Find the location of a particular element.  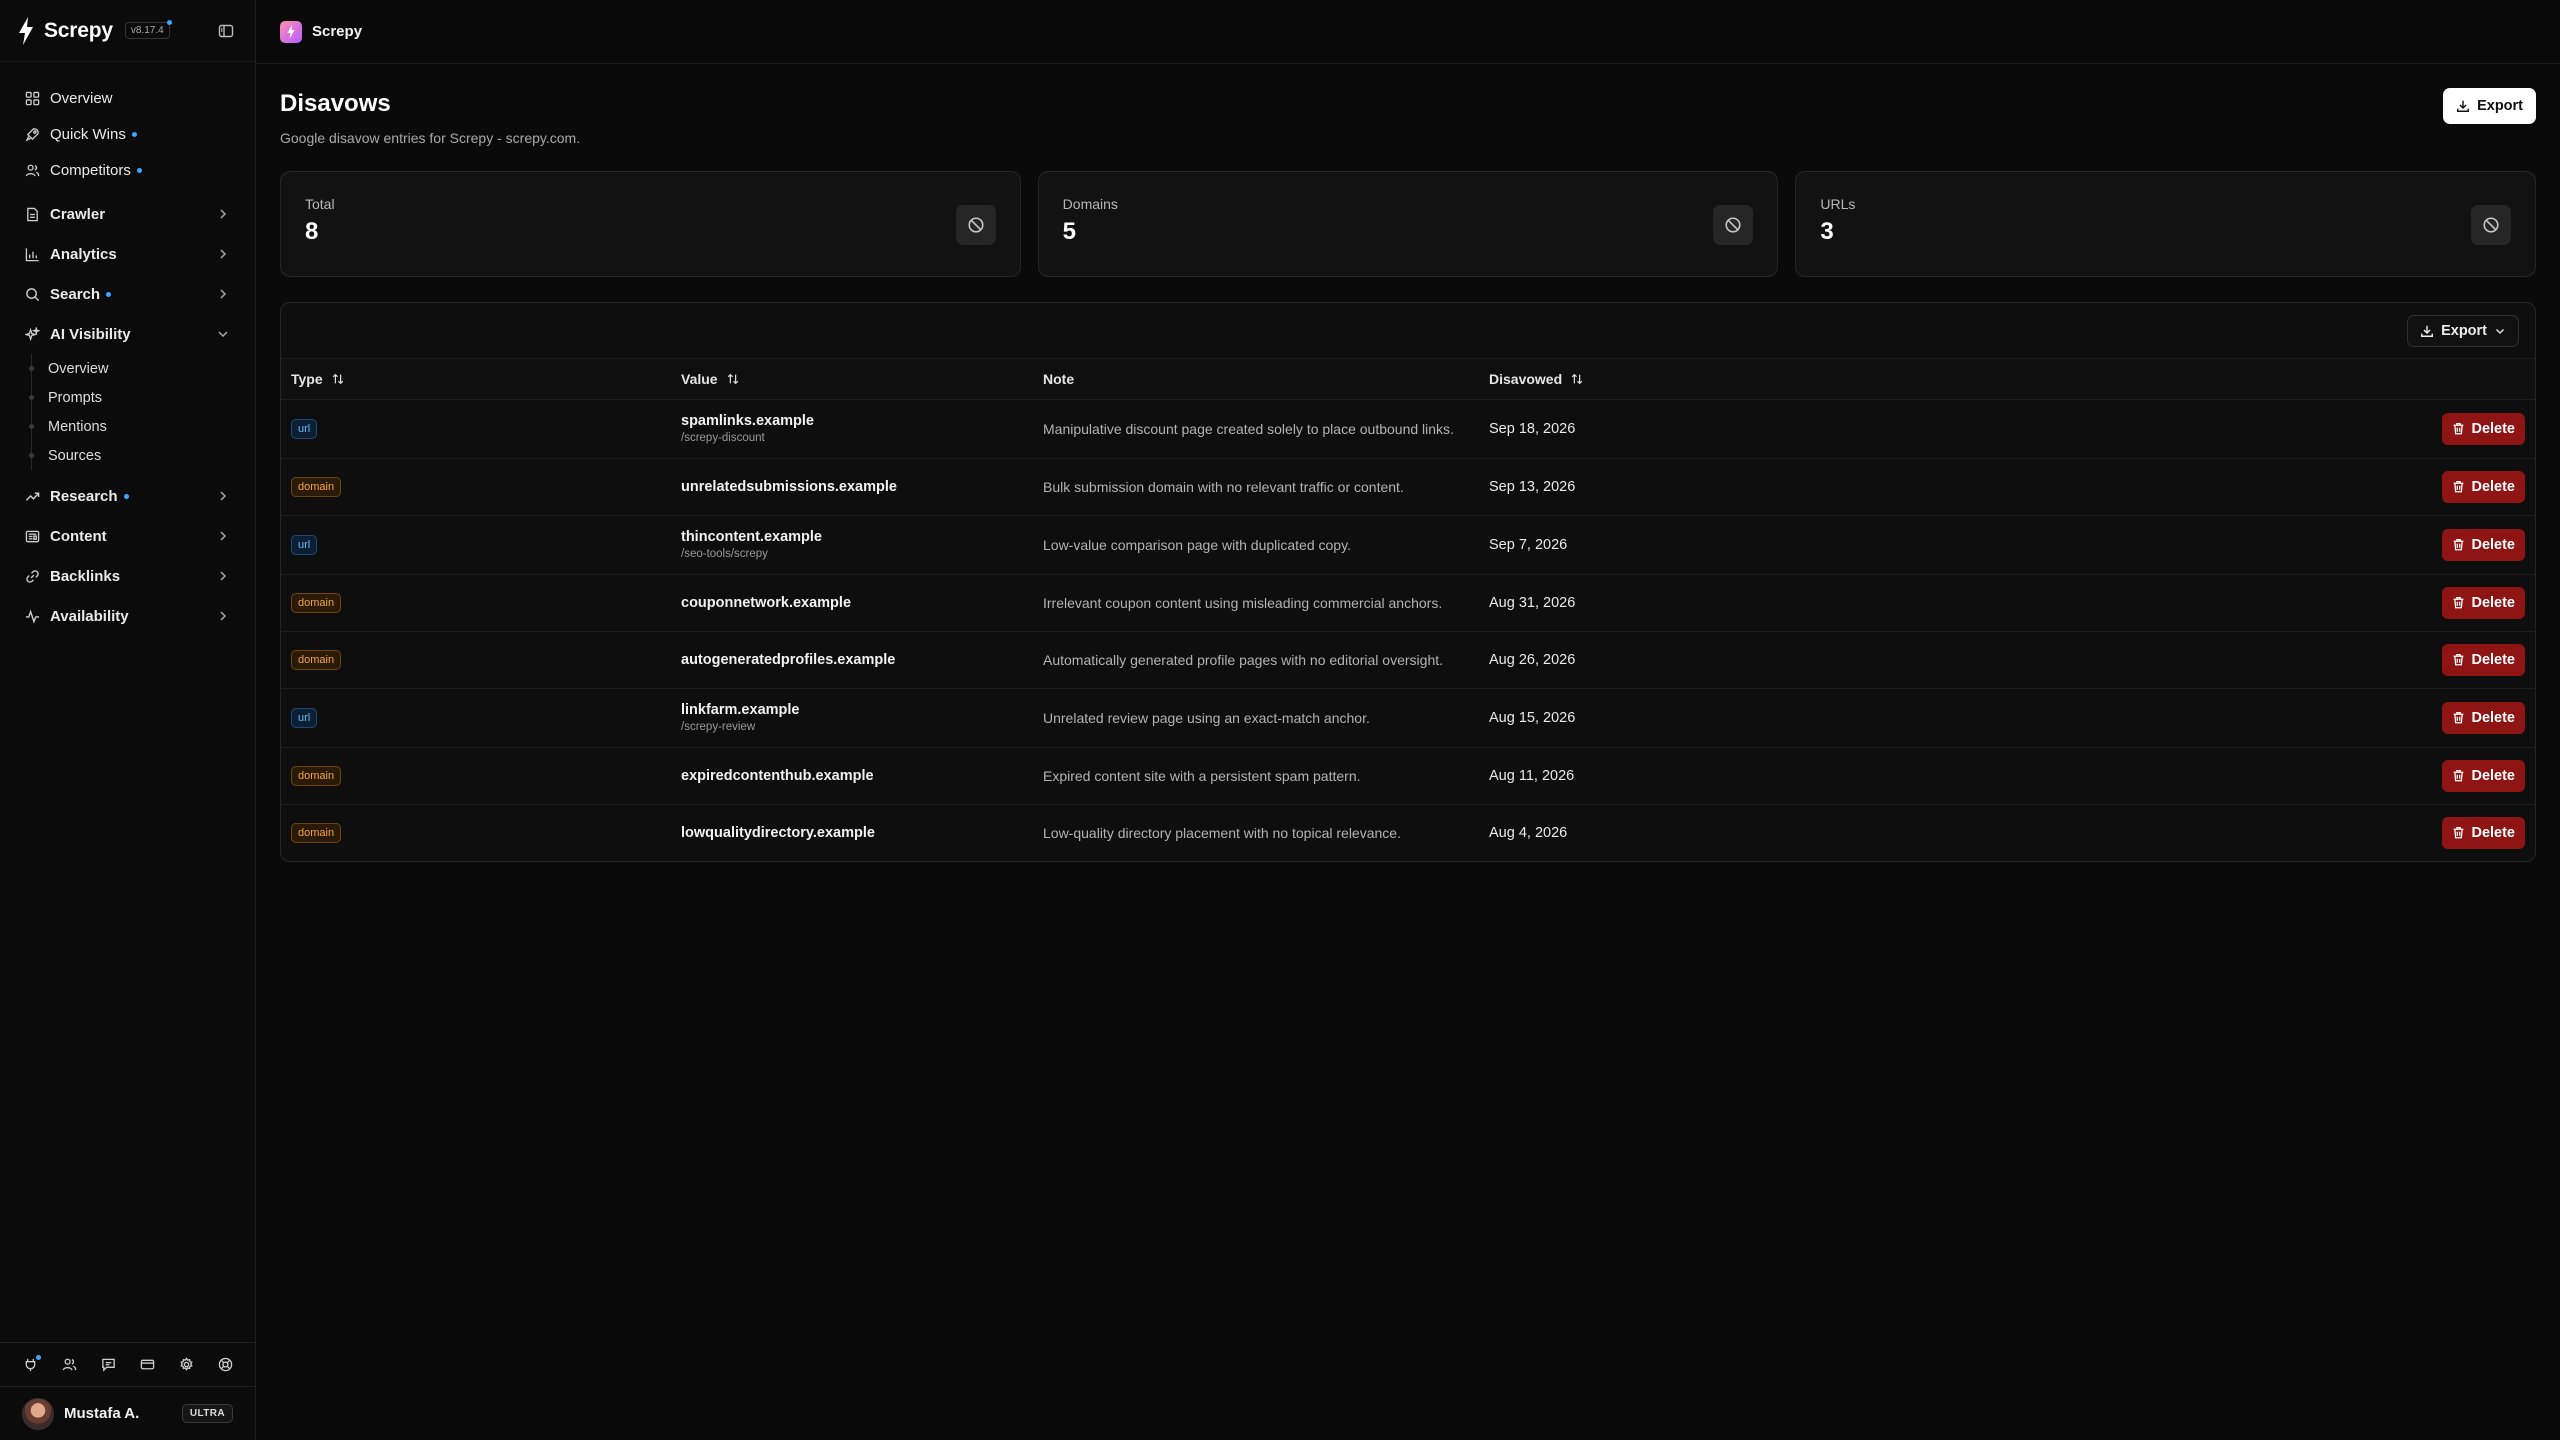

credit-card-icon is located at coordinates (147, 1365).